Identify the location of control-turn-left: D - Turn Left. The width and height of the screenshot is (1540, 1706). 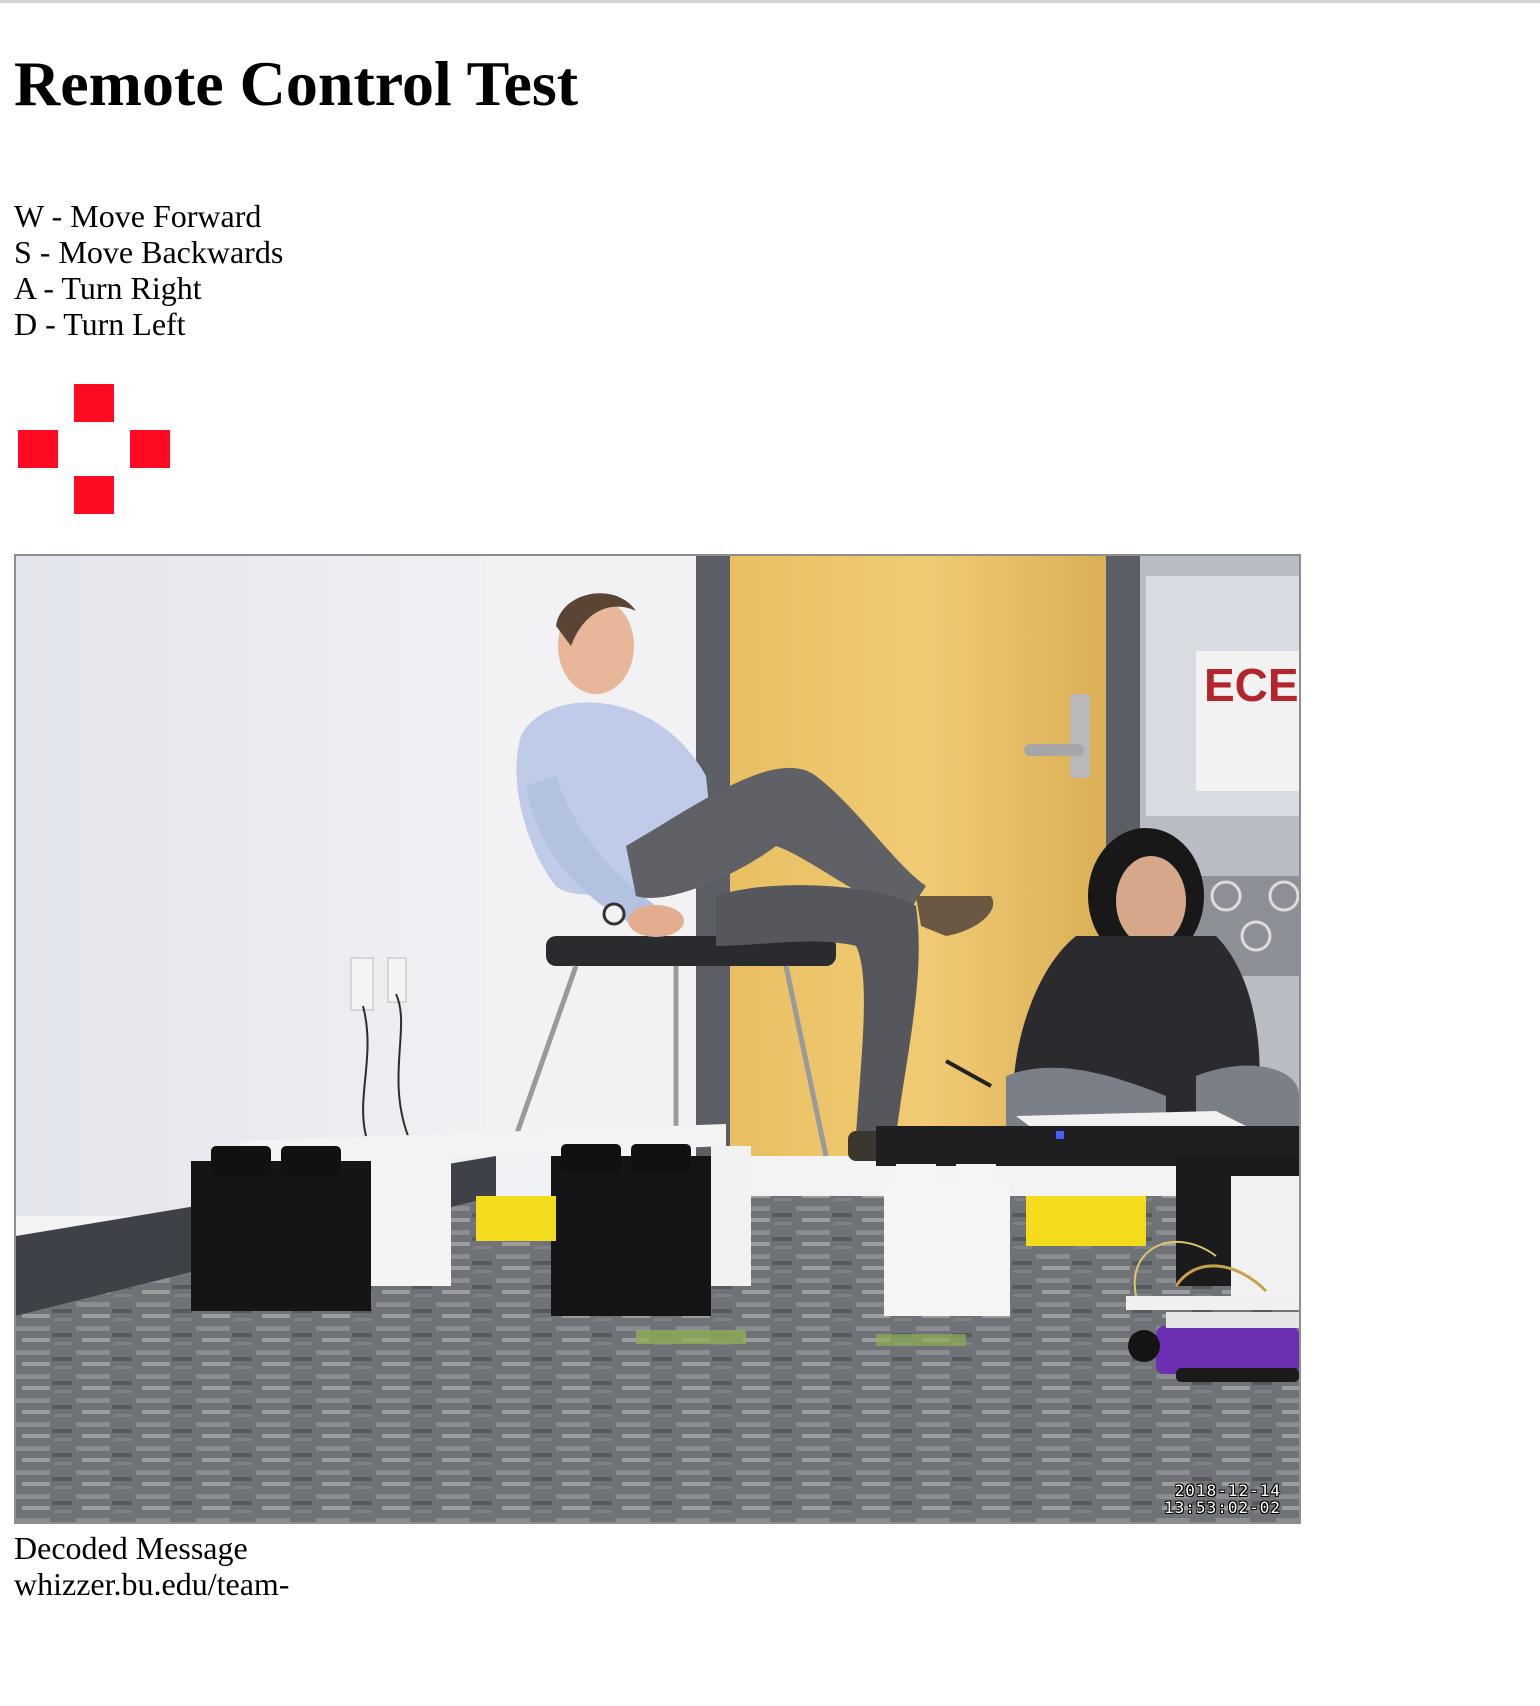
(100, 324).